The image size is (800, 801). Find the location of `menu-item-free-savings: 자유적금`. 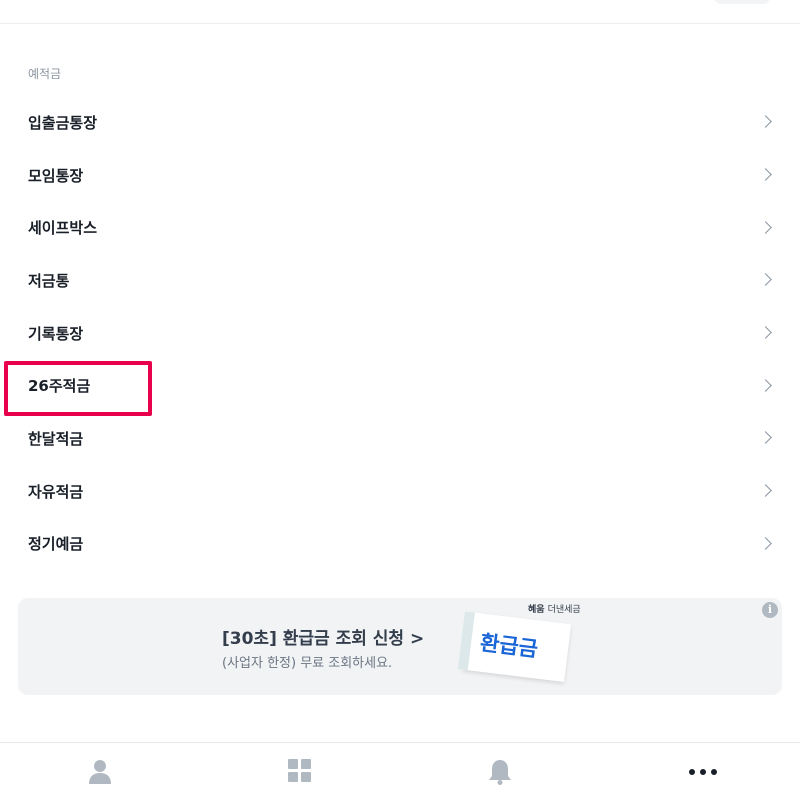

menu-item-free-savings: 자유적금 is located at coordinates (400, 491).